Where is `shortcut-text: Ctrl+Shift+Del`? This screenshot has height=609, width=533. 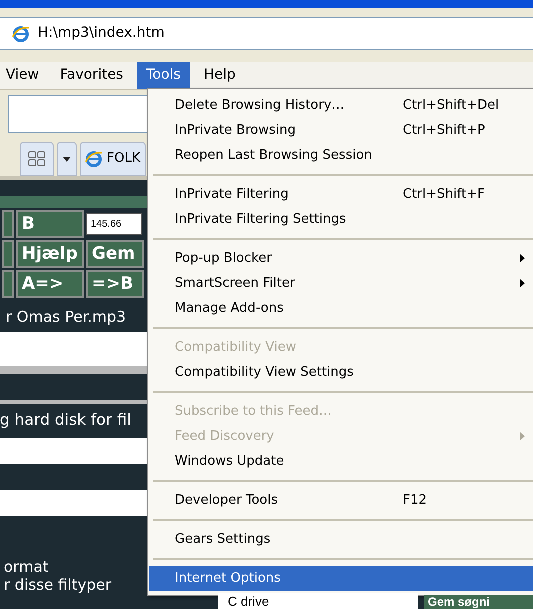 shortcut-text: Ctrl+Shift+Del is located at coordinates (451, 105).